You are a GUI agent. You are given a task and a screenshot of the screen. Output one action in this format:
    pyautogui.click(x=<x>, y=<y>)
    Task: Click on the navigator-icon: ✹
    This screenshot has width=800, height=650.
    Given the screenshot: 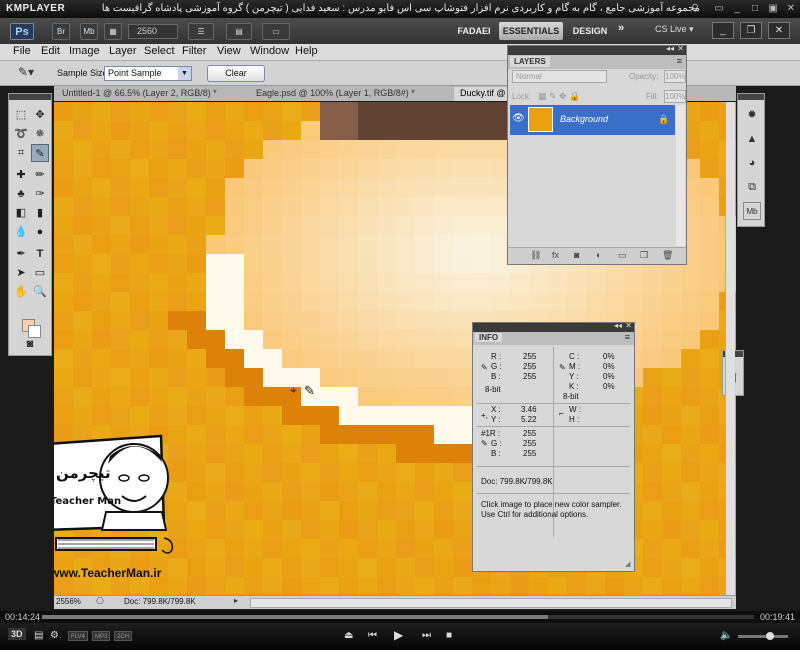 What is the action you would take?
    pyautogui.click(x=752, y=115)
    